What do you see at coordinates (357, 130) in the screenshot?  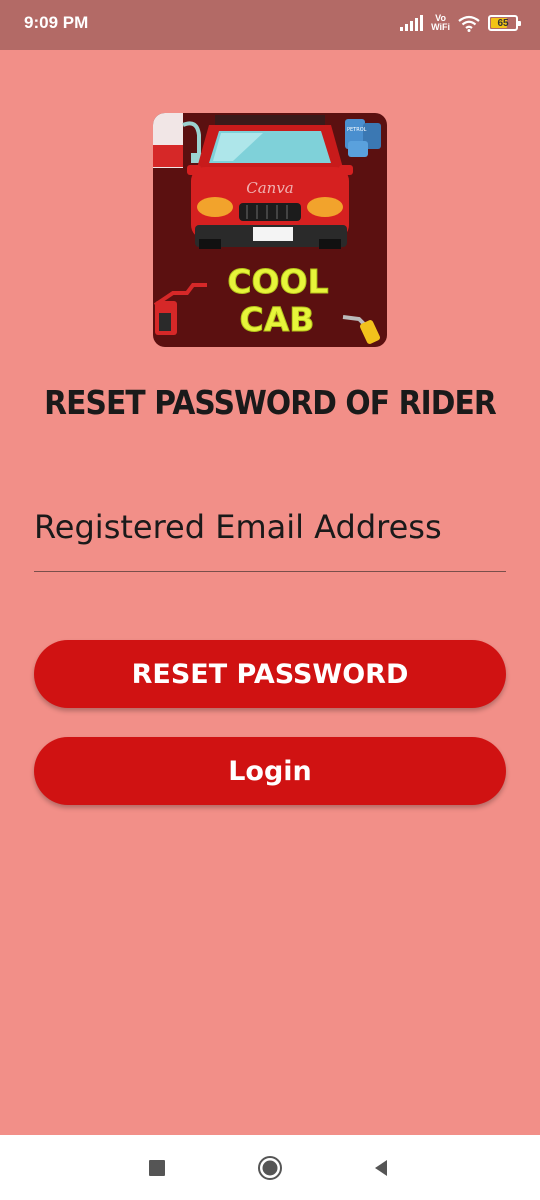 I see `barrel-label: PETROL` at bounding box center [357, 130].